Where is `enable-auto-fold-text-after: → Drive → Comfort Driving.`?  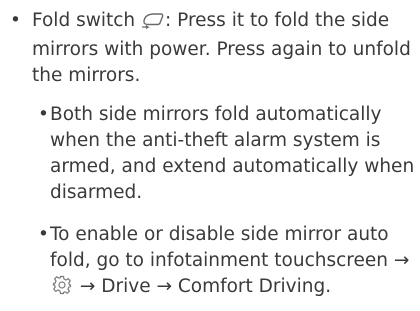 enable-auto-fold-text-after: → Drive → Comfort Driving. is located at coordinates (203, 286).